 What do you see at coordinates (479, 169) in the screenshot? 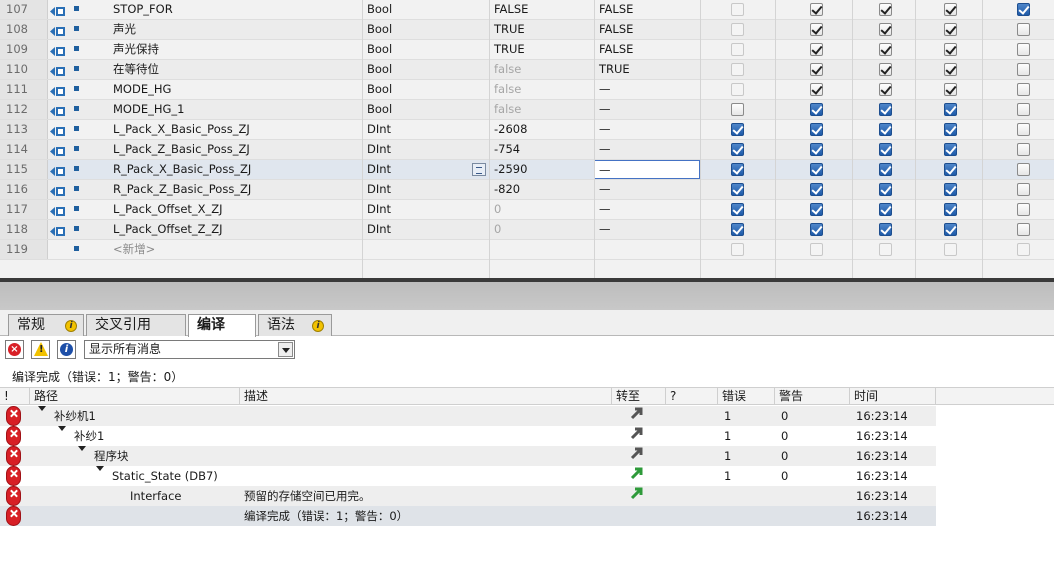
I see `value-editor-button` at bounding box center [479, 169].